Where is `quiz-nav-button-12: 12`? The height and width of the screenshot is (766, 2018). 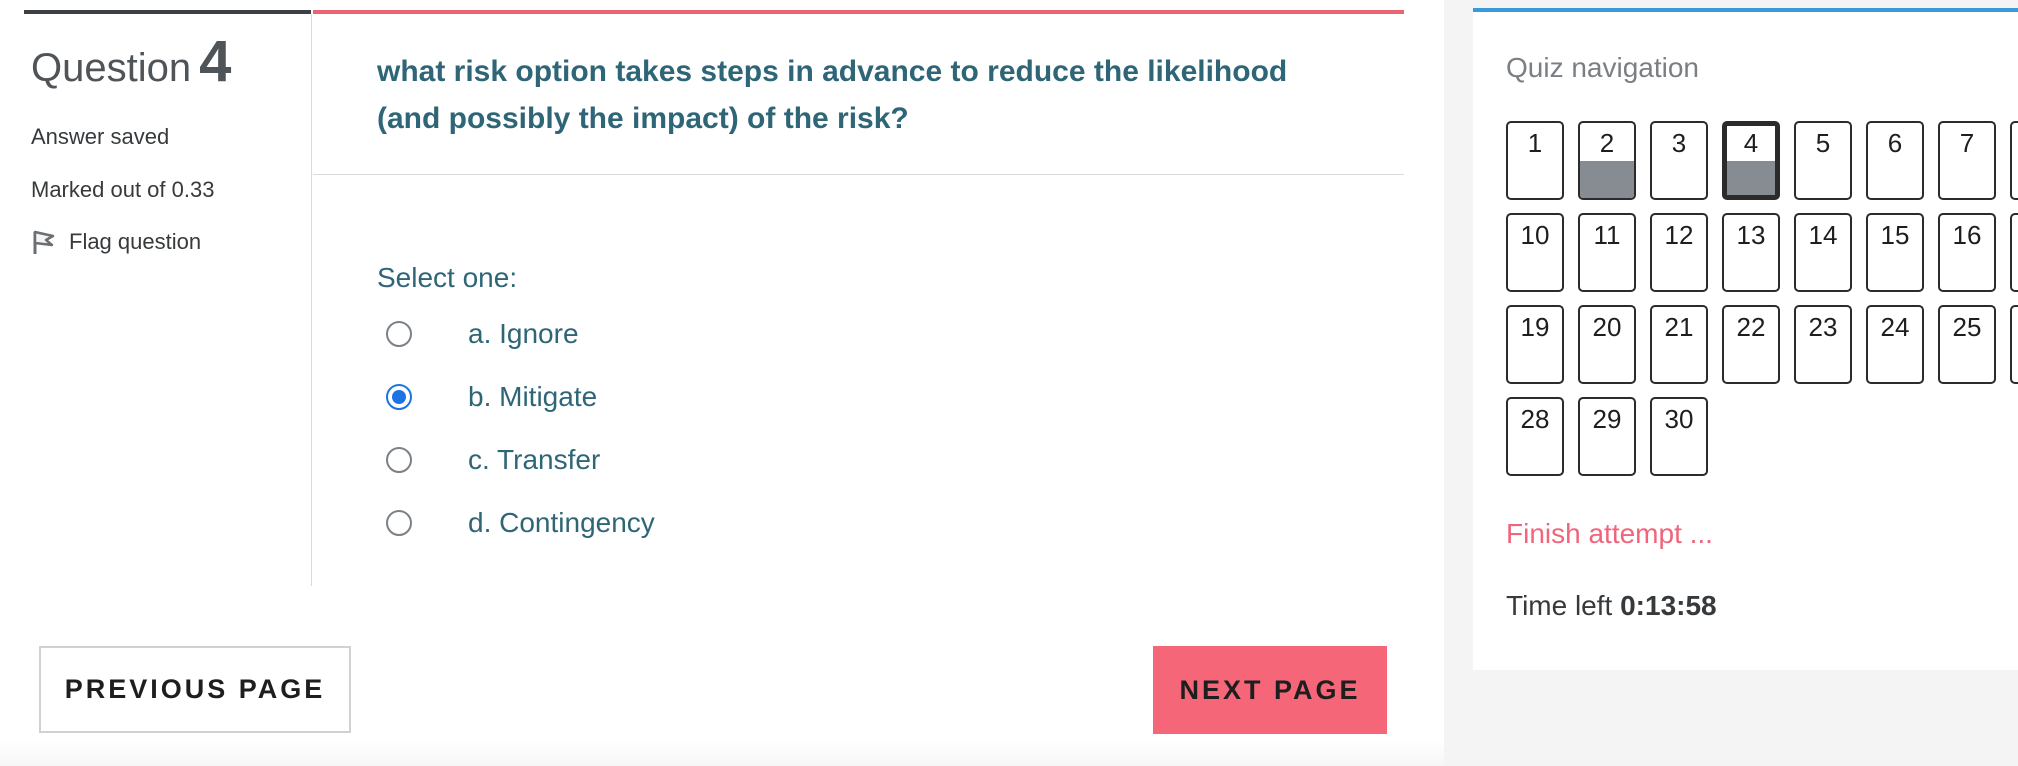
quiz-nav-button-12: 12 is located at coordinates (1679, 252).